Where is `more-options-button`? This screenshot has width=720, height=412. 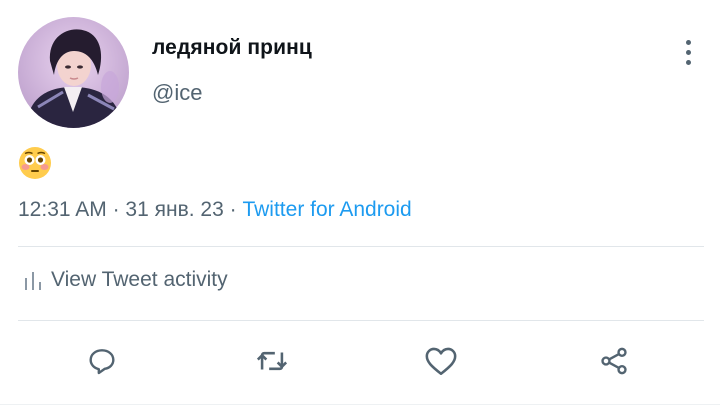
more-options-button is located at coordinates (688, 52).